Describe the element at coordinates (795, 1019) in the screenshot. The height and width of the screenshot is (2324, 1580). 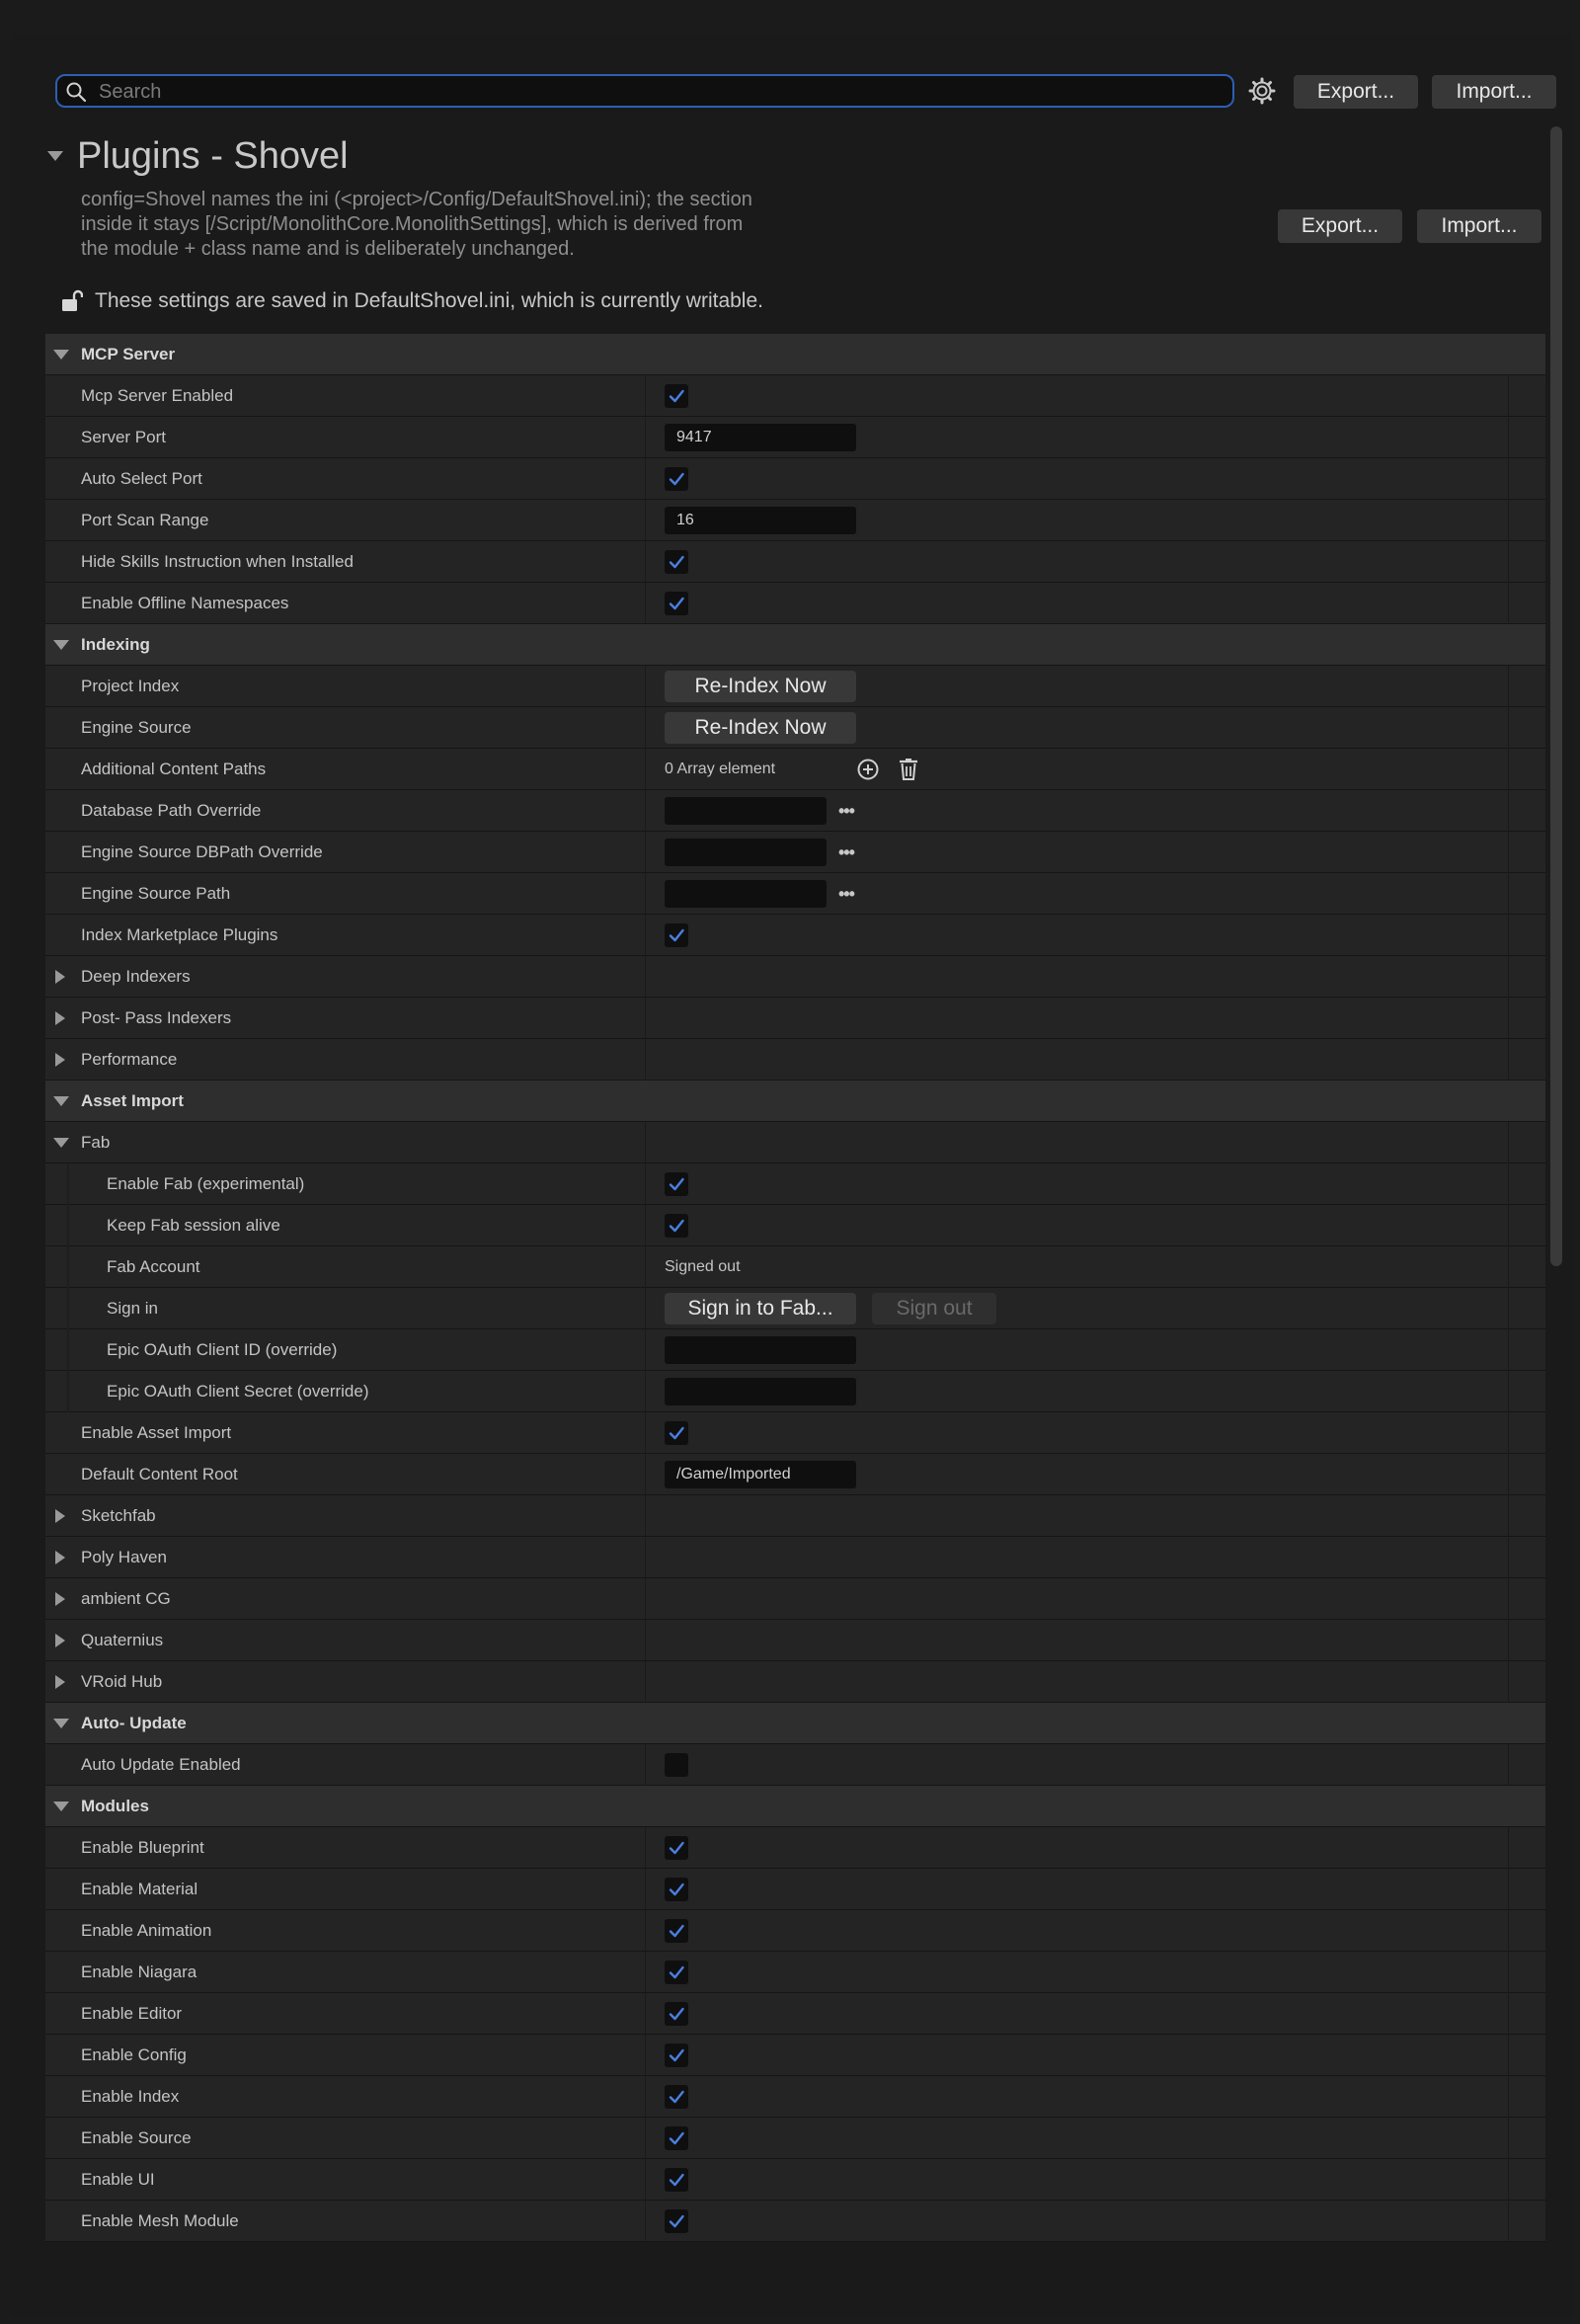
I see `group-post-pass-indexers: Post- Pass Indexers` at that location.